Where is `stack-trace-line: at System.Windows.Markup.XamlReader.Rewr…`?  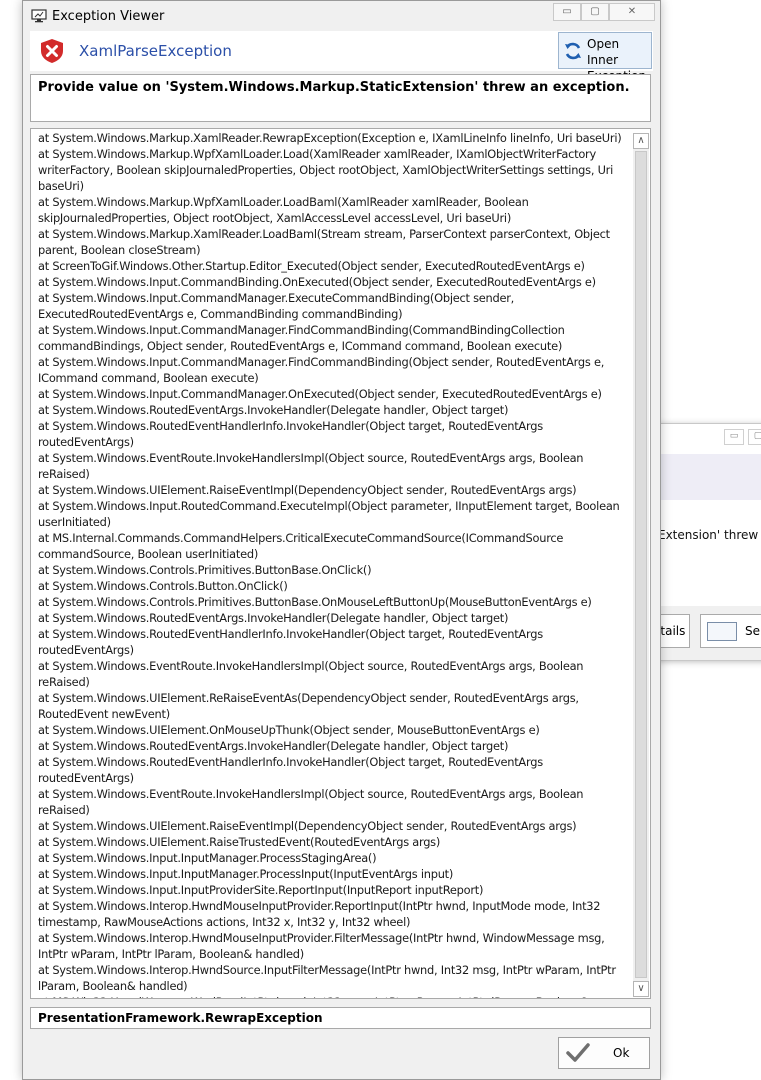 stack-trace-line: at System.Windows.Markup.XamlReader.Rewr… is located at coordinates (330, 138).